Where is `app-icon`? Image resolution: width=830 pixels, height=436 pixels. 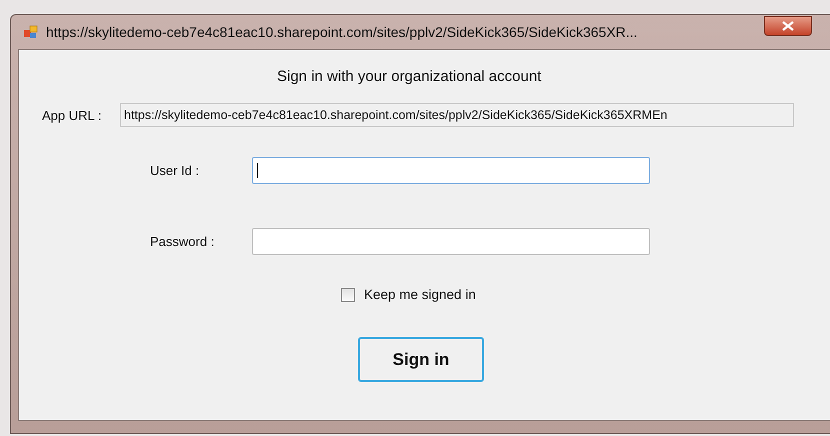 app-icon is located at coordinates (31, 32).